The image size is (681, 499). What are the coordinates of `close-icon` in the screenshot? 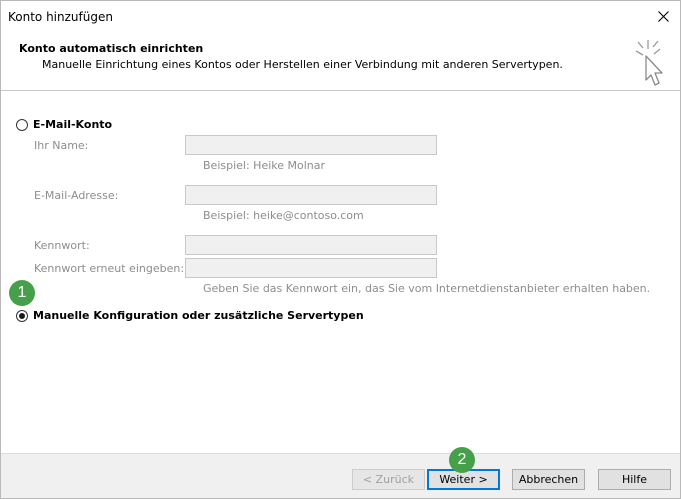 It's located at (663, 16).